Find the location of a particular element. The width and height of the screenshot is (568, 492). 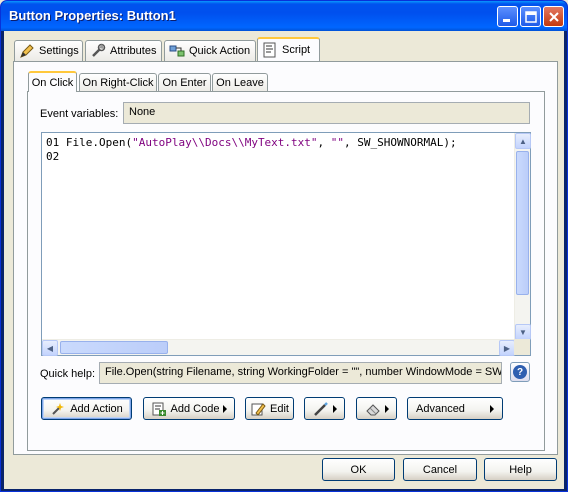

tab-on-click: On Click is located at coordinates (52, 81).